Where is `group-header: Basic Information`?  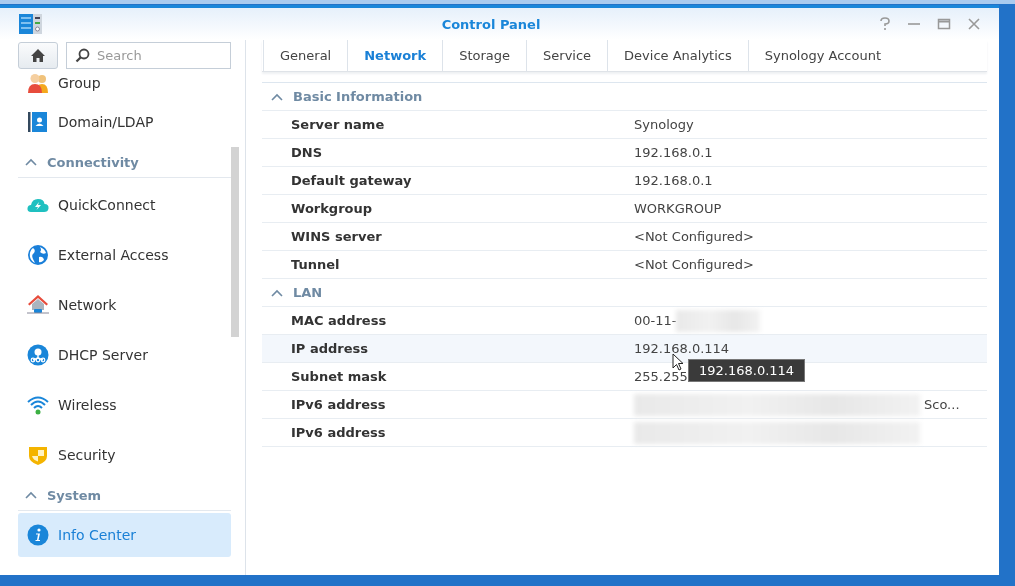
group-header: Basic Information is located at coordinates (624, 97).